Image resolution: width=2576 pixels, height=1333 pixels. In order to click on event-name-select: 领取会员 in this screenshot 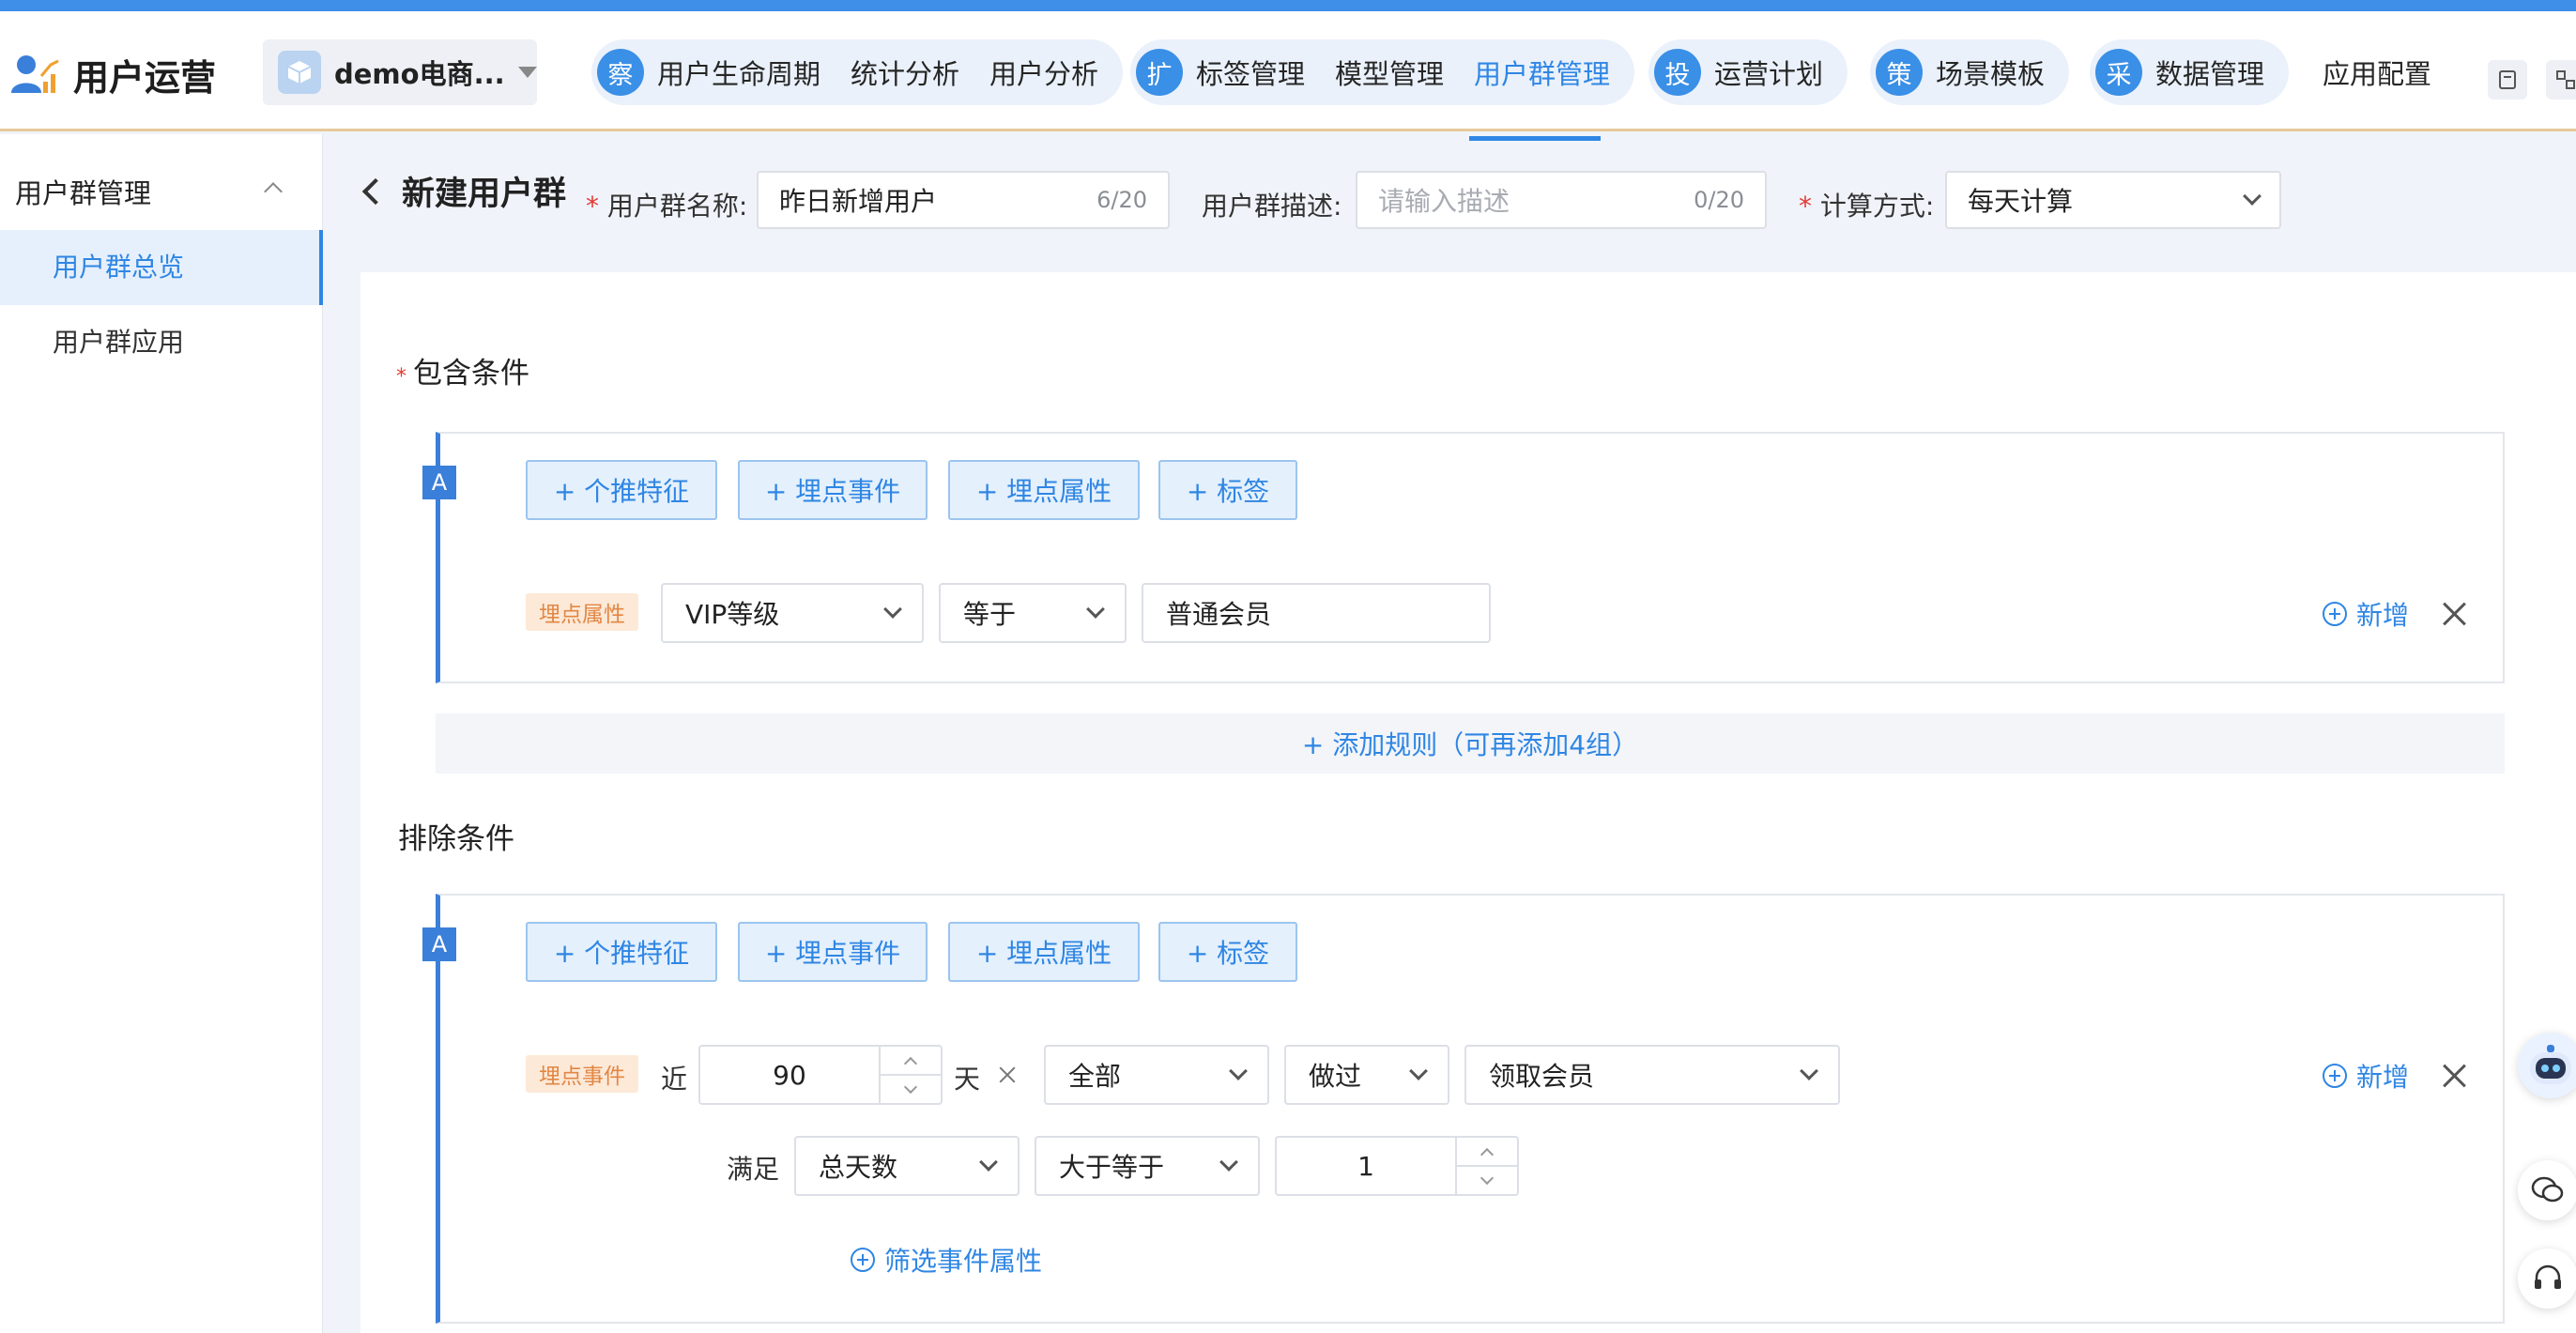, I will do `click(1652, 1075)`.